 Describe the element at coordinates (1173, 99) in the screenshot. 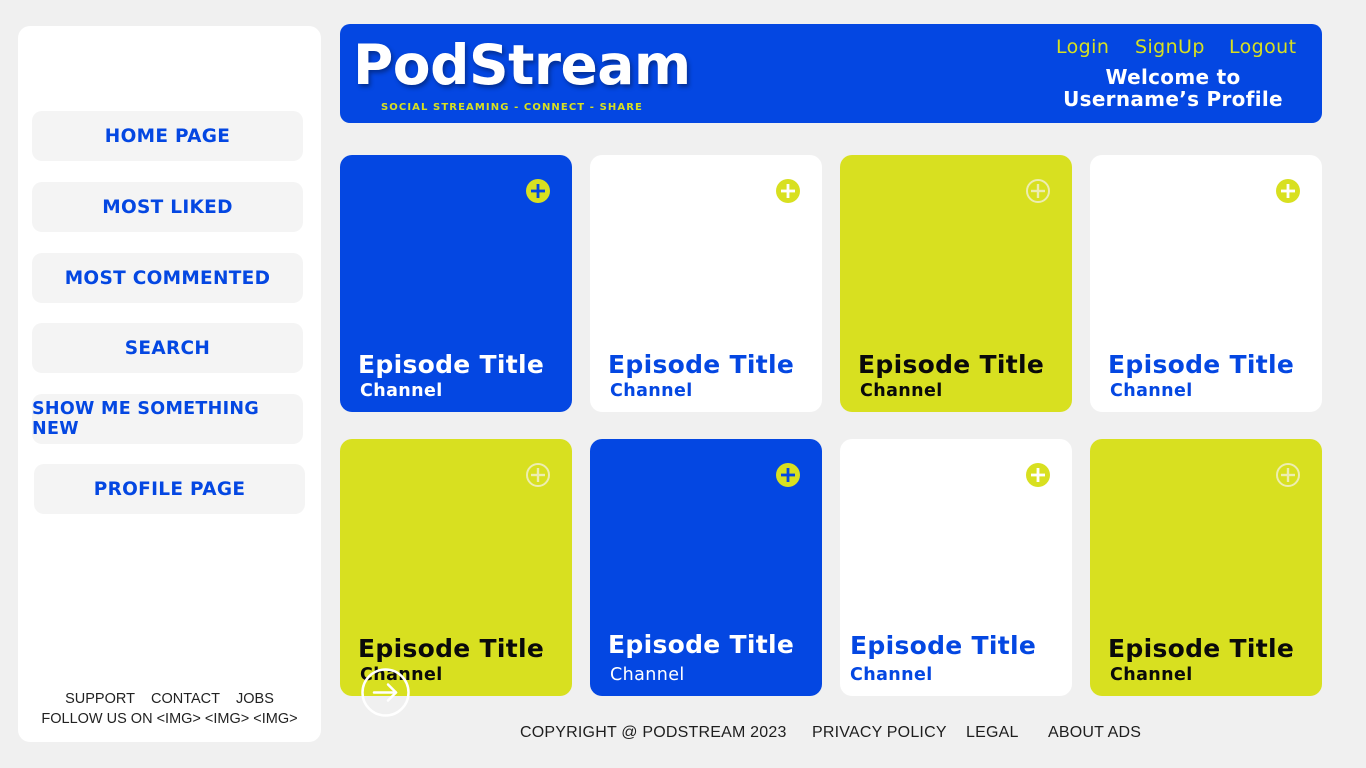

I see `welcome-line-2: Username’s Profile` at that location.